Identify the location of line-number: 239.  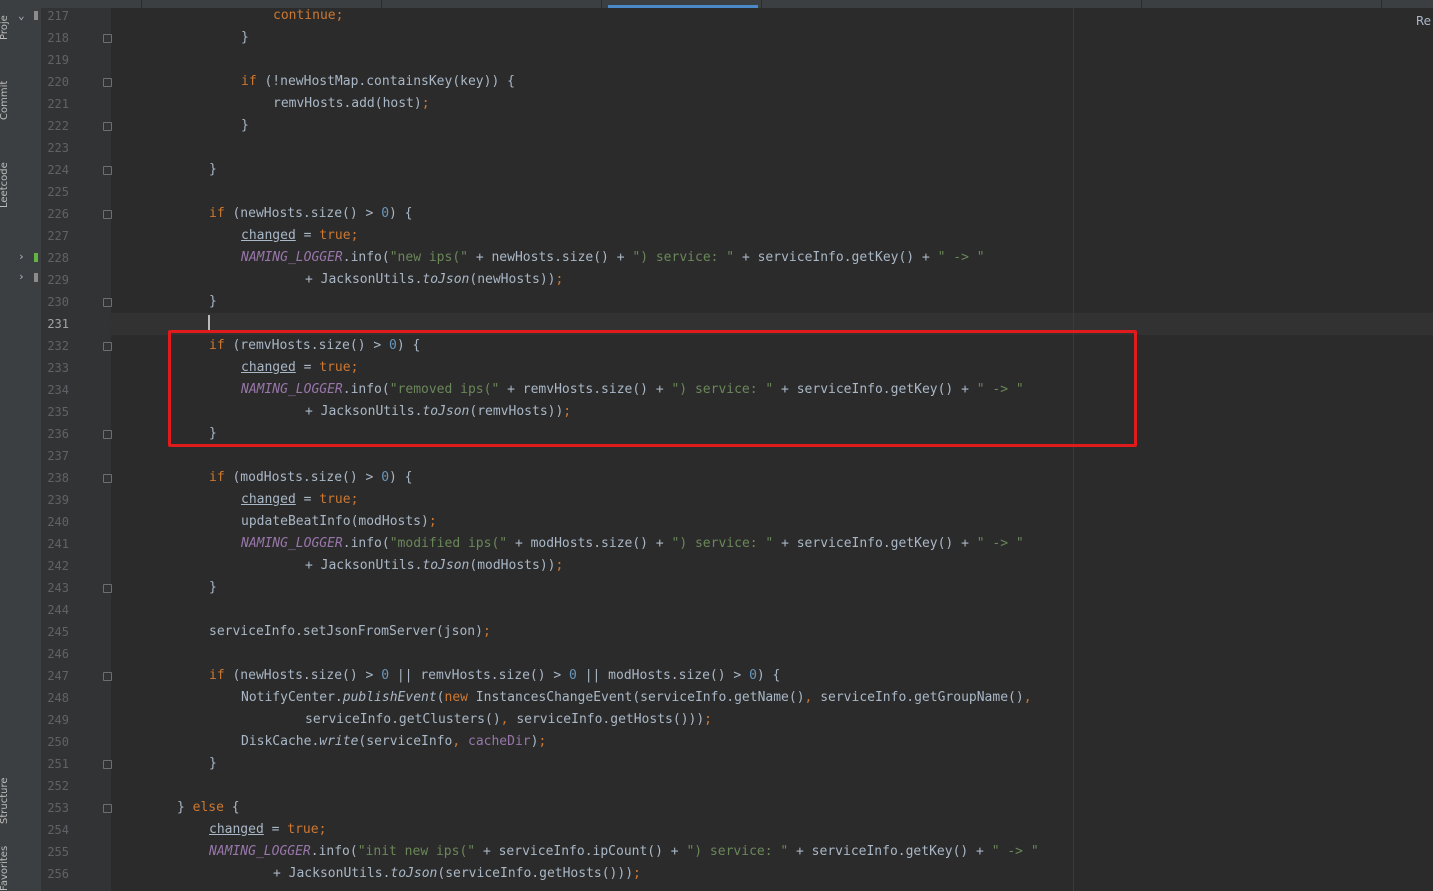
(58, 500).